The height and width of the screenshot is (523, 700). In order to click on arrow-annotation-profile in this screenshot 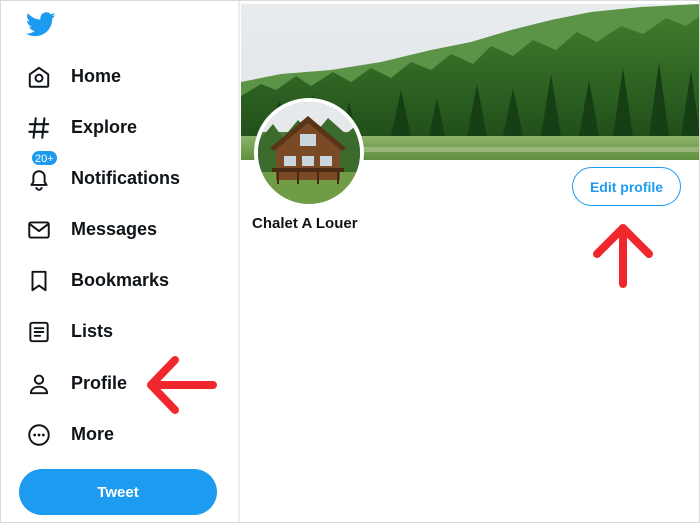, I will do `click(182, 385)`.